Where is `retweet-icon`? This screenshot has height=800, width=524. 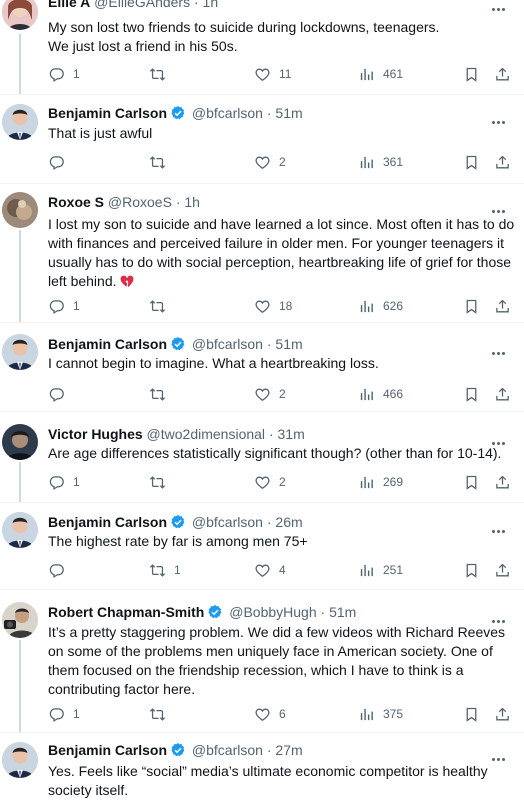
retweet-icon is located at coordinates (157, 162).